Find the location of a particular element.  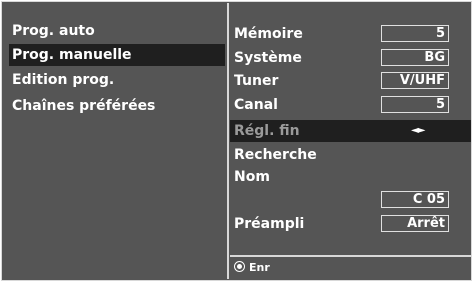

ok-button-icon is located at coordinates (239, 266).